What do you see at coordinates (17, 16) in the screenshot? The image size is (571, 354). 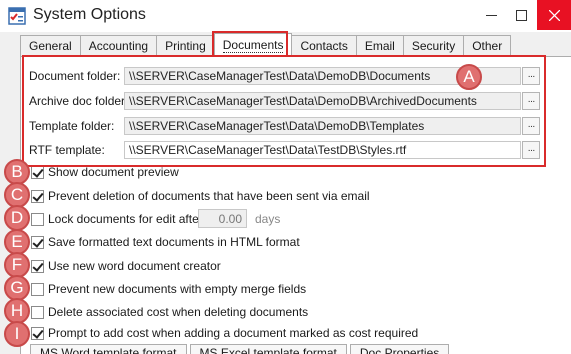 I see `checklist-icon` at bounding box center [17, 16].